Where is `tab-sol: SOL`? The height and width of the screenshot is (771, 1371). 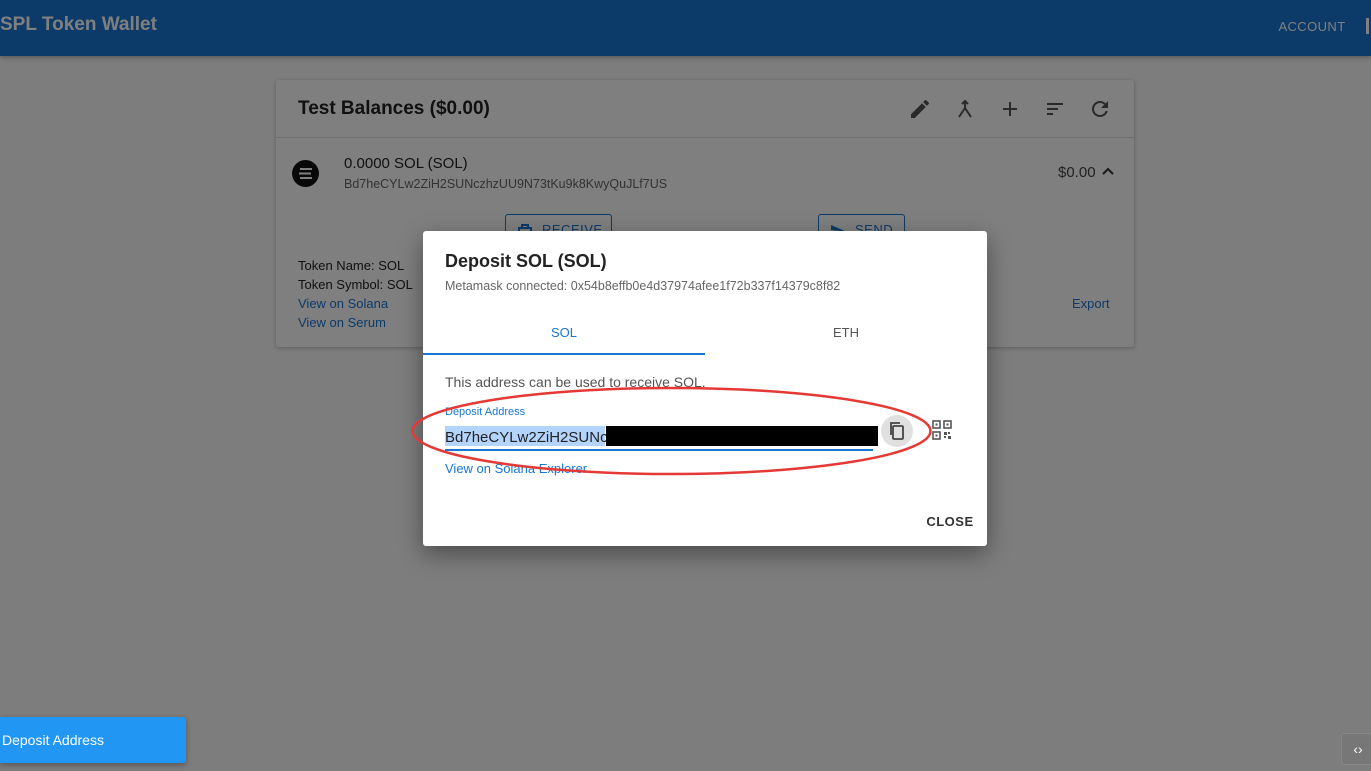
tab-sol: SOL is located at coordinates (564, 335).